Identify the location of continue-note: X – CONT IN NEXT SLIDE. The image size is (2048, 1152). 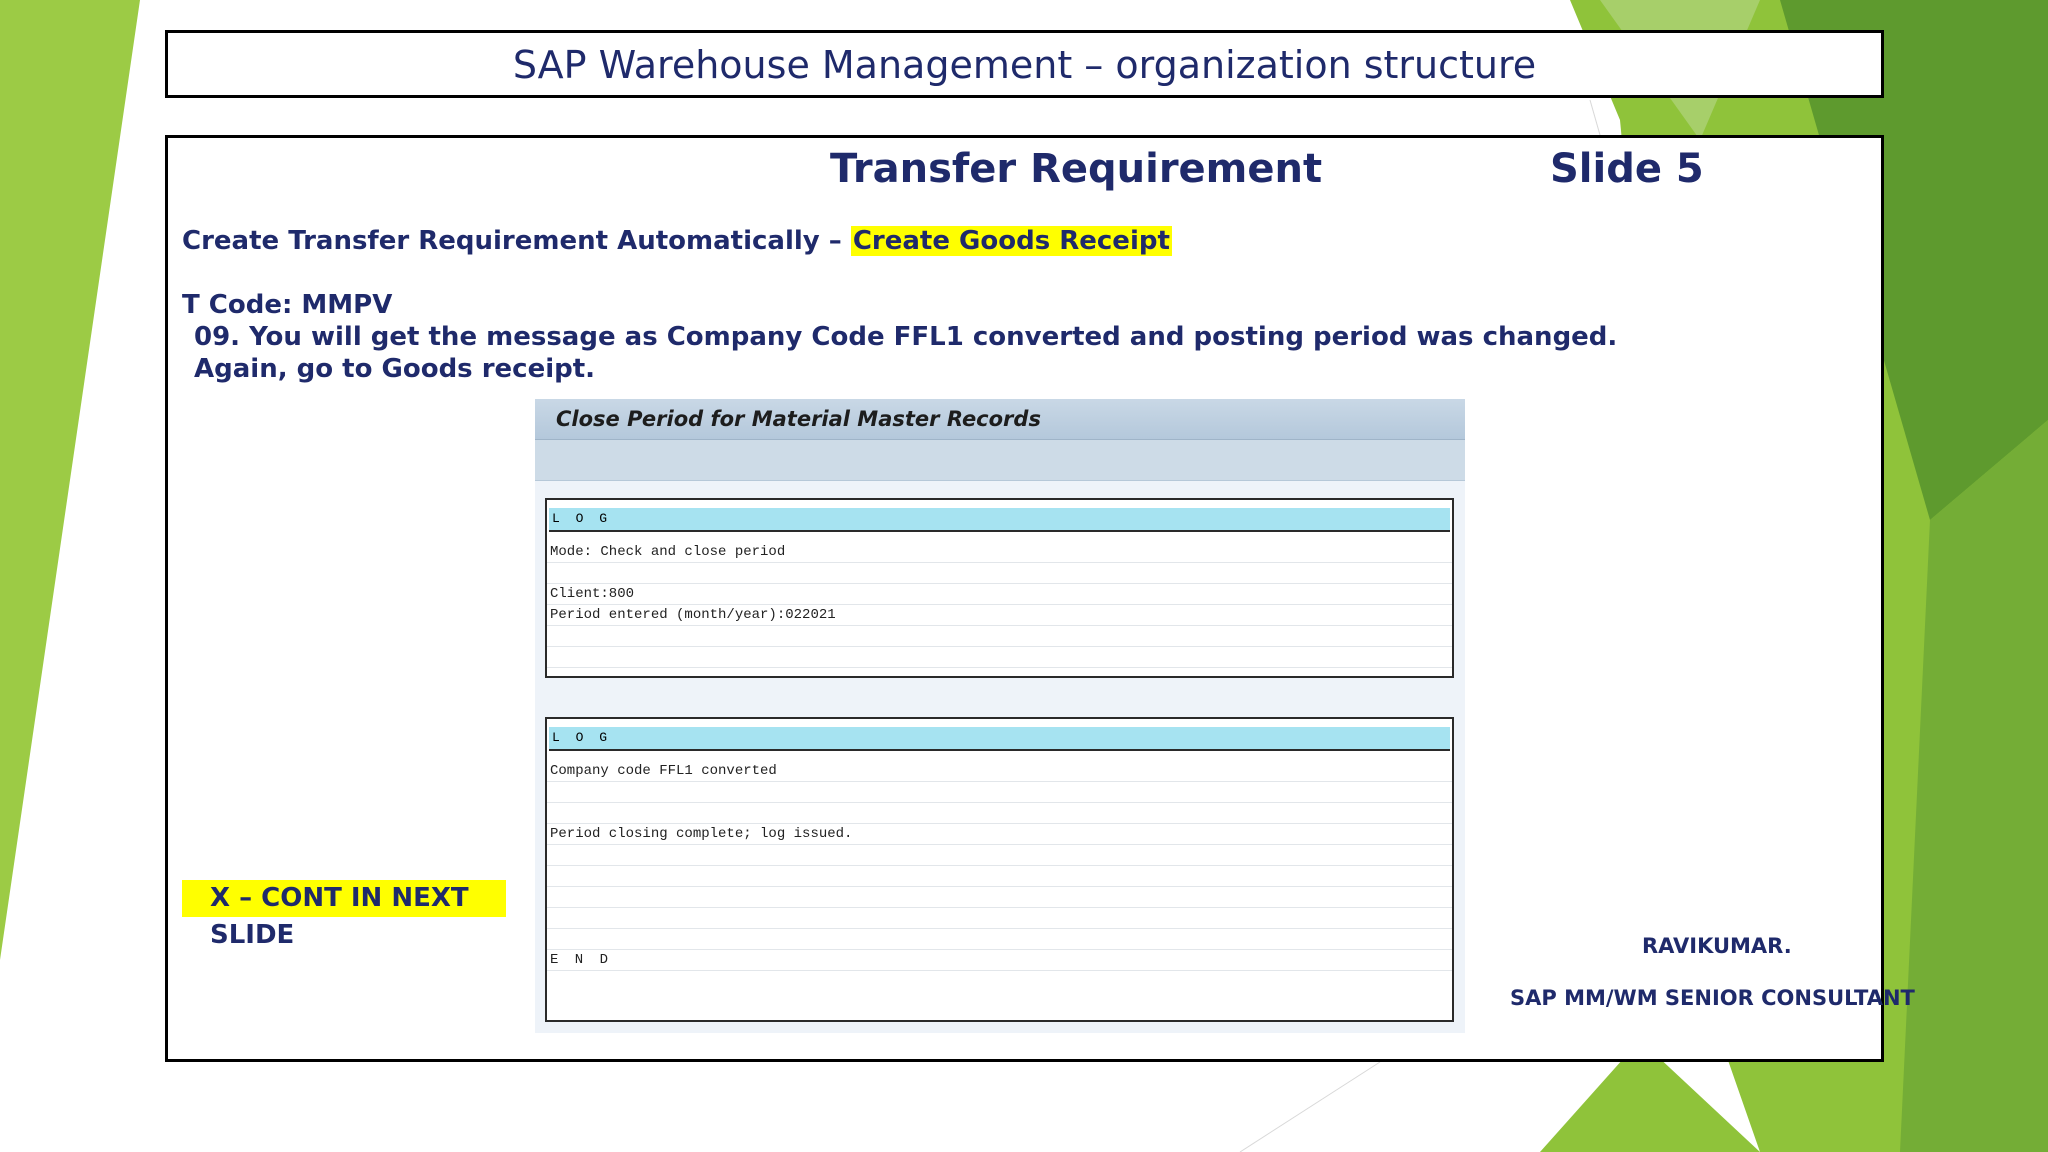
(344, 915).